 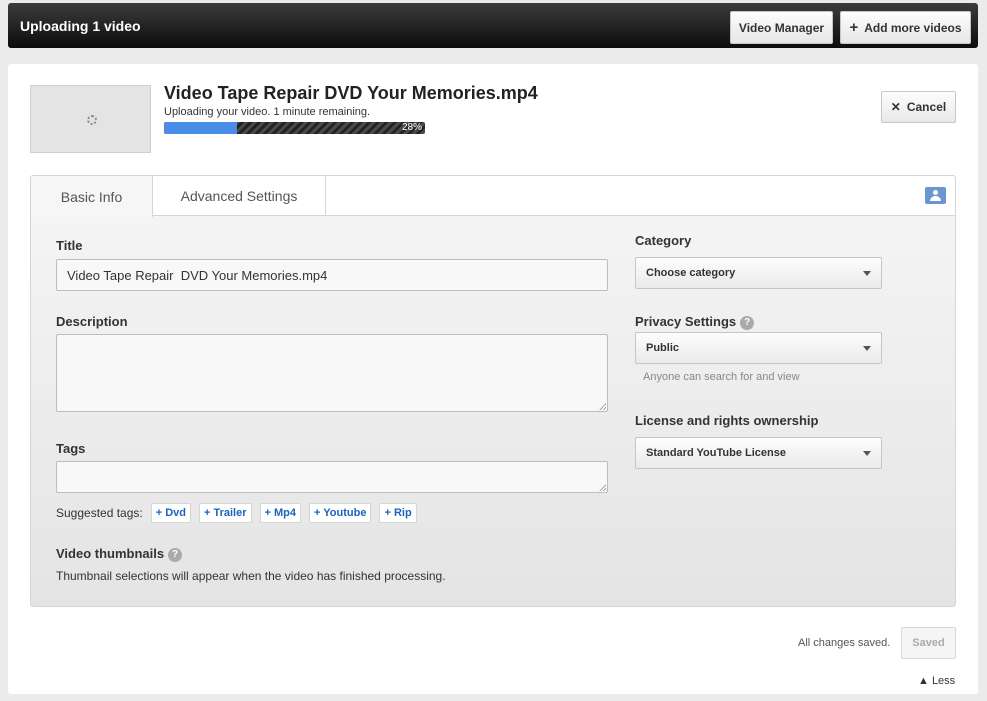 I want to click on suggested-tag-dvd: + Dvd, so click(x=170, y=513).